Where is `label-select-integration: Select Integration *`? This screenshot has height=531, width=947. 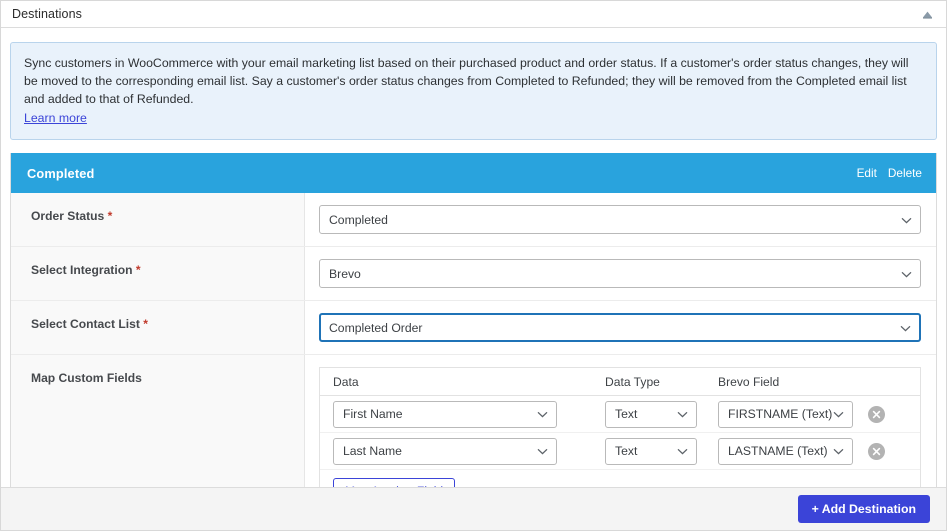 label-select-integration: Select Integration * is located at coordinates (158, 273).